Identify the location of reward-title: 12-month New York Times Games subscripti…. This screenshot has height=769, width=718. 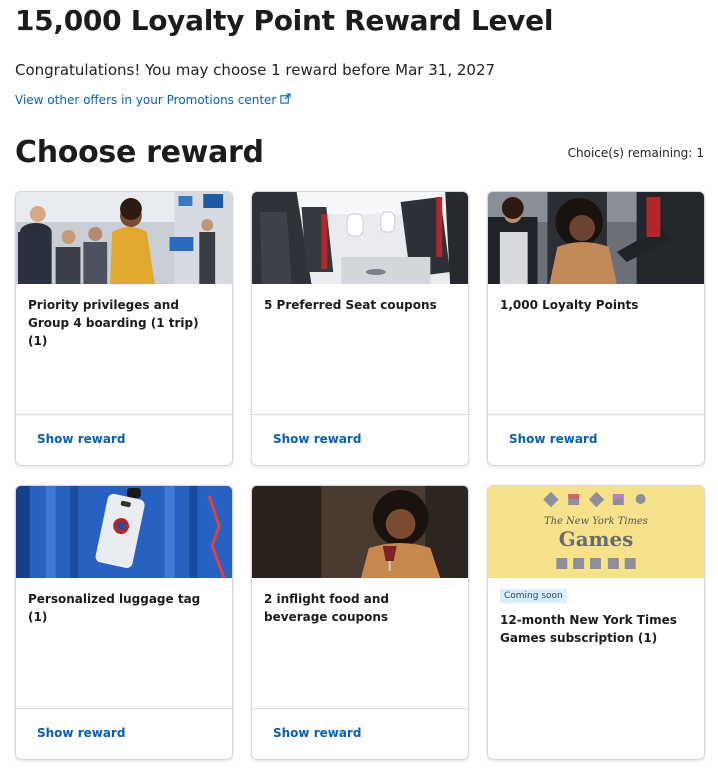
(588, 629).